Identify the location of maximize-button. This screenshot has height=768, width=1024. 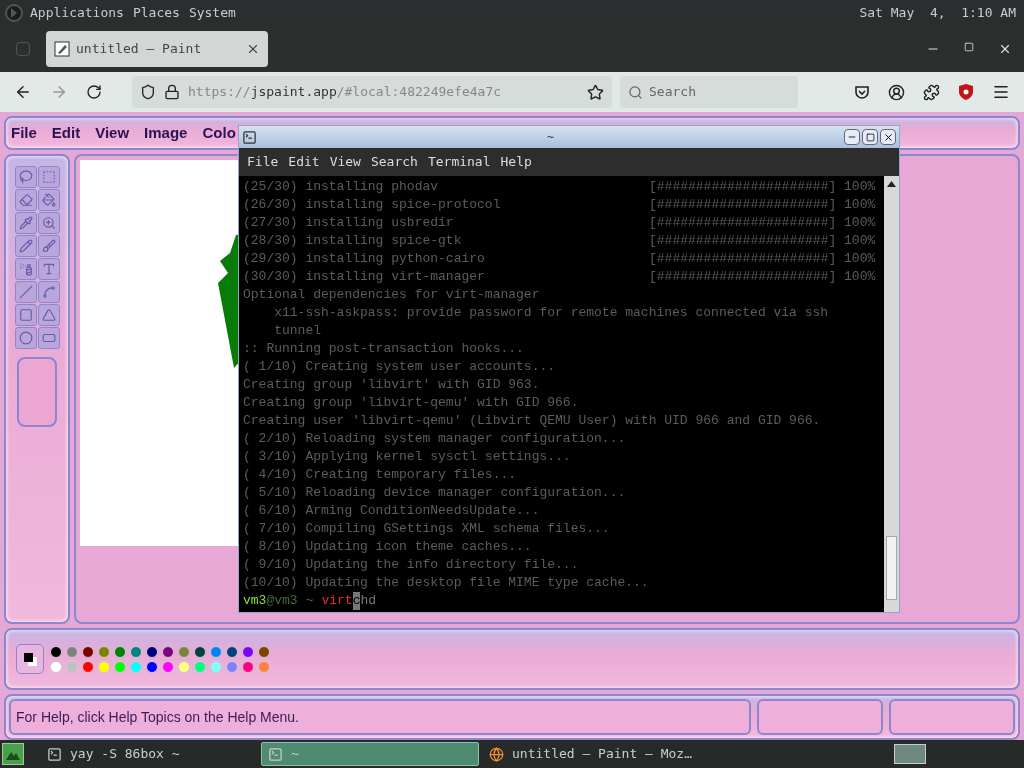
(870, 137).